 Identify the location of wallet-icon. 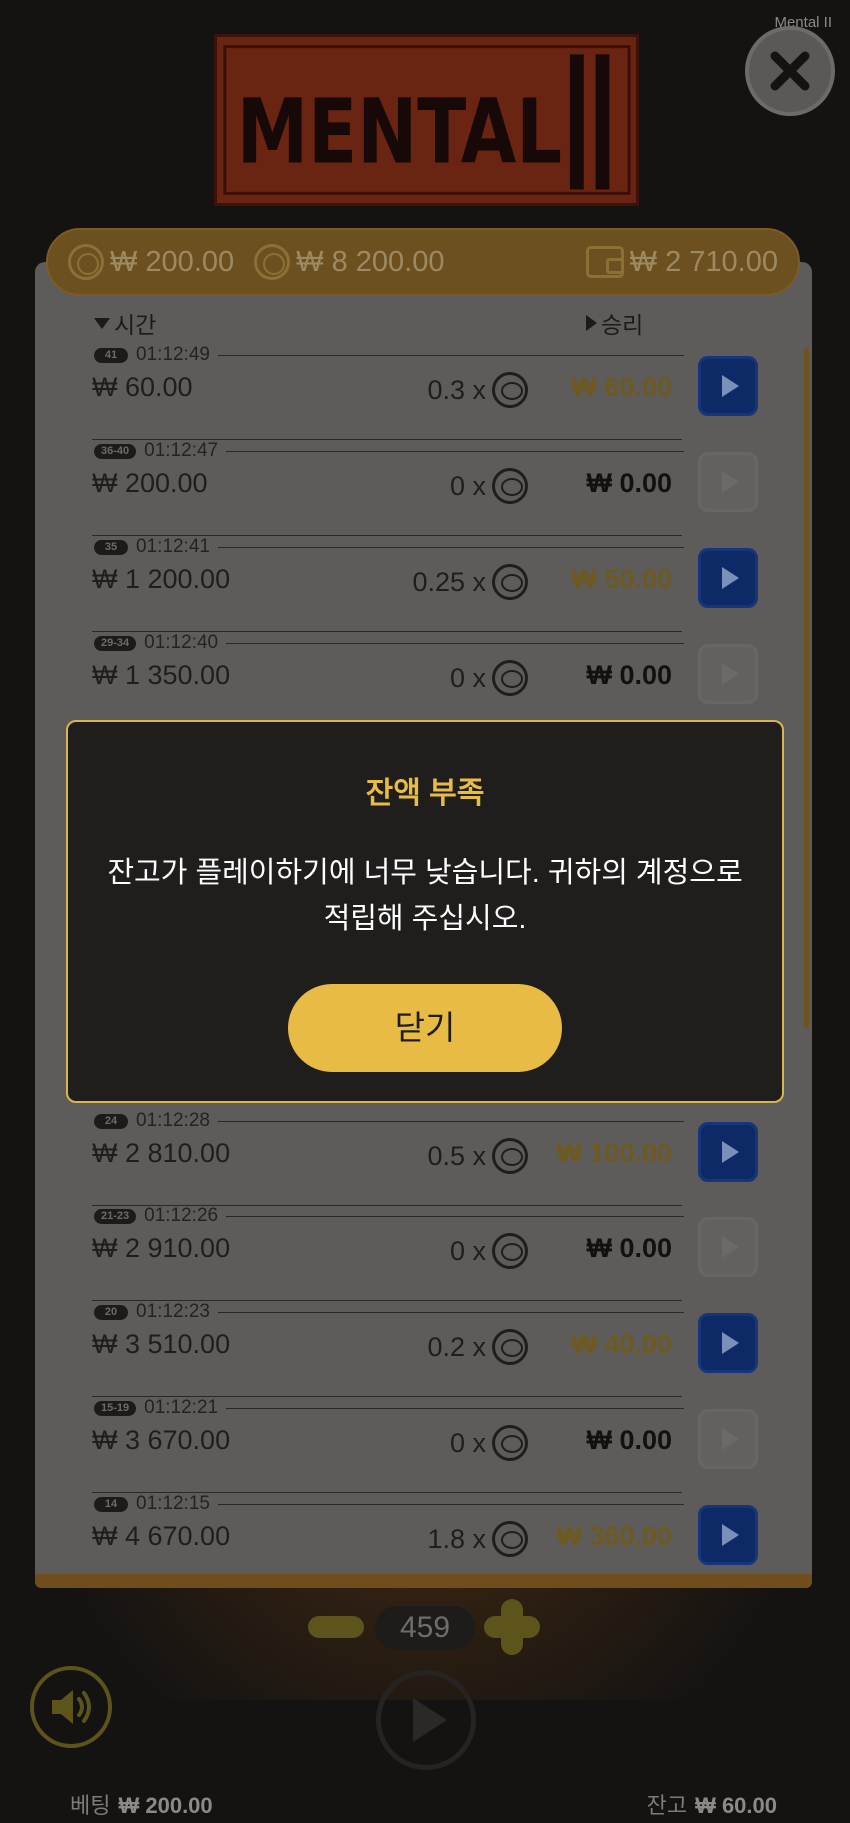
(604, 262).